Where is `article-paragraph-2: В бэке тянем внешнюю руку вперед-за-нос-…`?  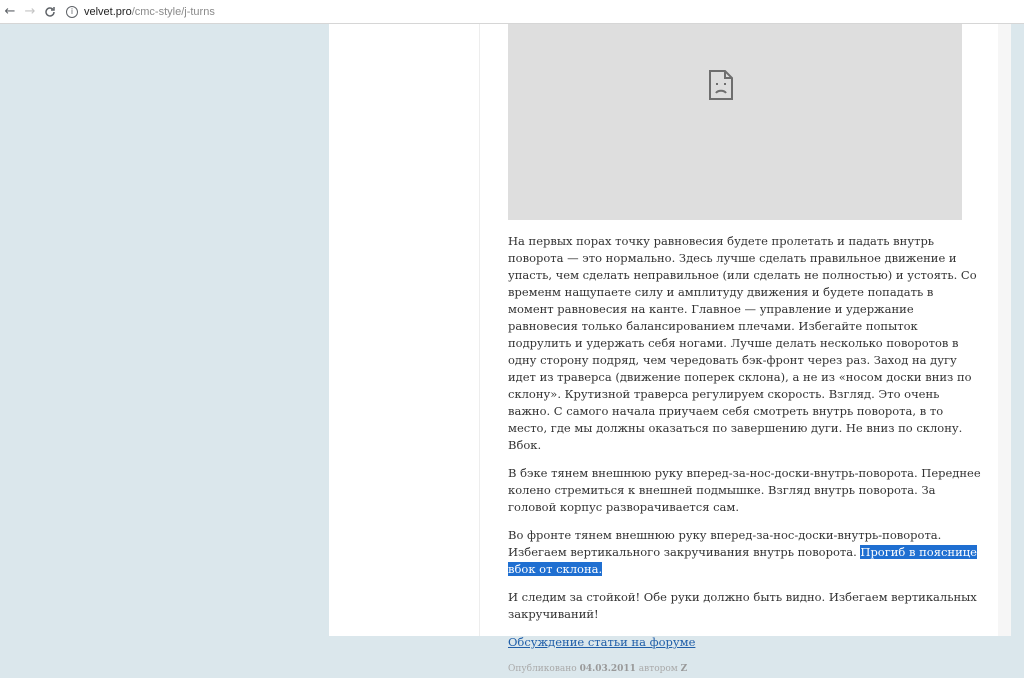
article-paragraph-2: В бэке тянем внешнюю руку вперед-за-нос-… is located at coordinates (744, 490).